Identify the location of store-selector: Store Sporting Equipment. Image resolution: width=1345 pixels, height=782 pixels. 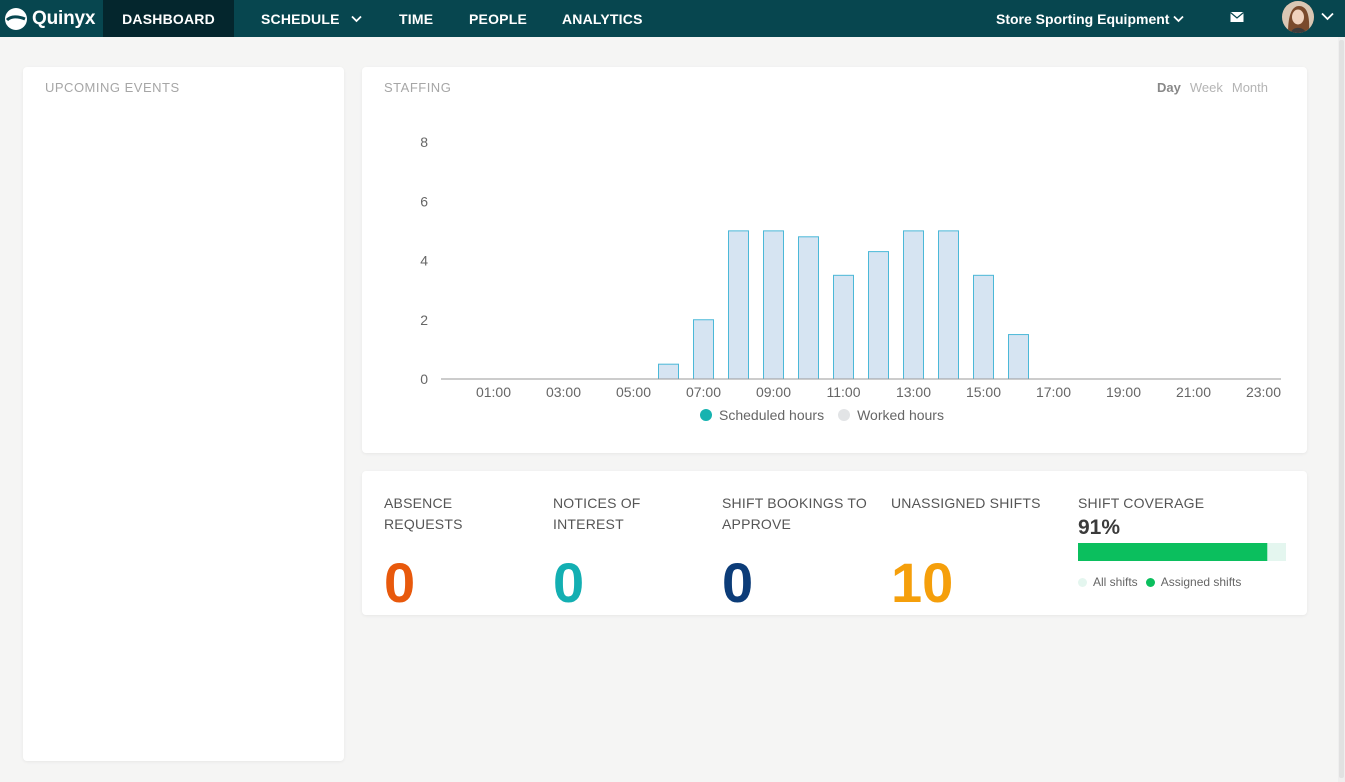
(1090, 18).